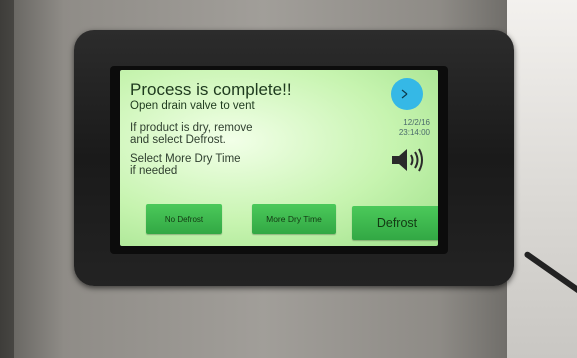 The height and width of the screenshot is (358, 577). Describe the element at coordinates (294, 219) in the screenshot. I see `more-dry-time-button: More Dry Time` at that location.